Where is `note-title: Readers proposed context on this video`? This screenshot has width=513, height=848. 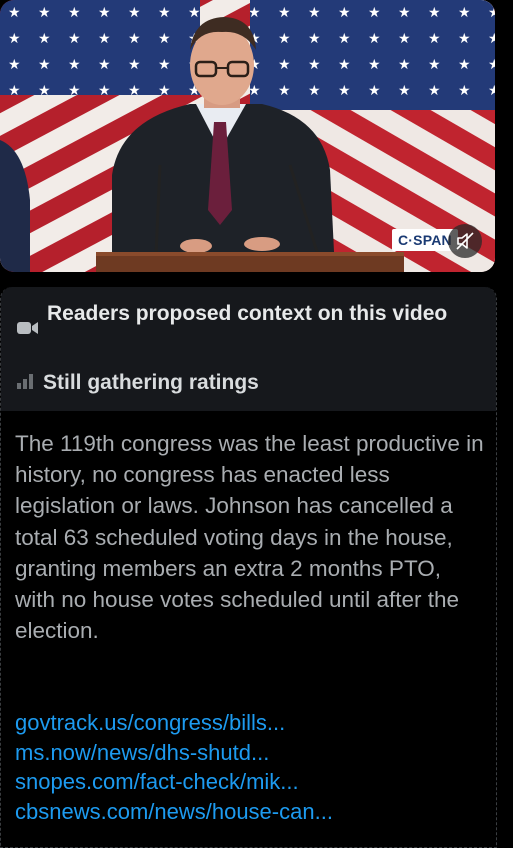 note-title: Readers proposed context on this video is located at coordinates (247, 313).